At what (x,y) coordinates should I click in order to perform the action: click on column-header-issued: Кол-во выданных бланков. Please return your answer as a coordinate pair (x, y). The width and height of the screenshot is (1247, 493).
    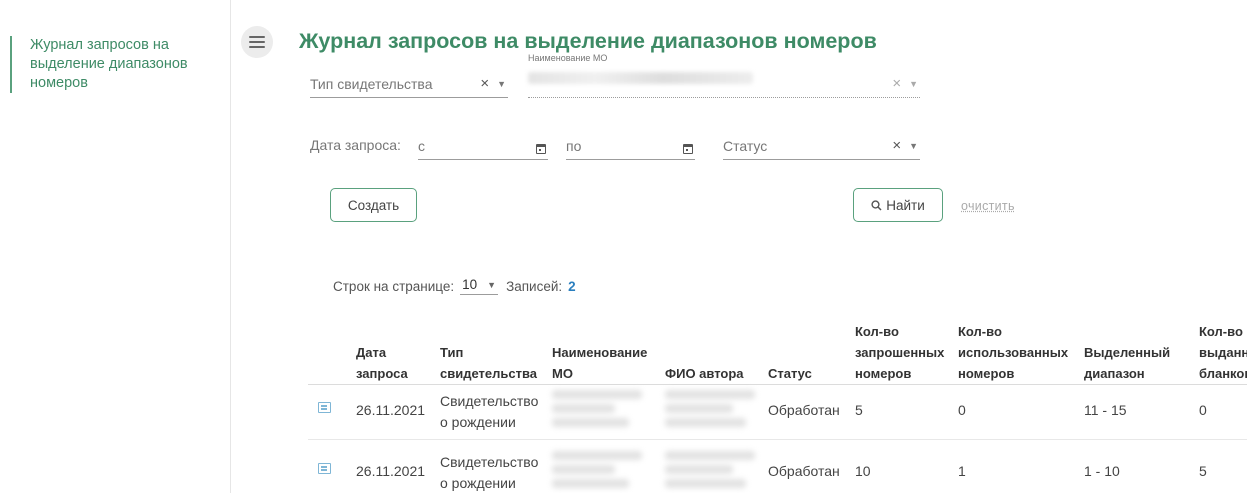
    Looking at the image, I should click on (1223, 352).